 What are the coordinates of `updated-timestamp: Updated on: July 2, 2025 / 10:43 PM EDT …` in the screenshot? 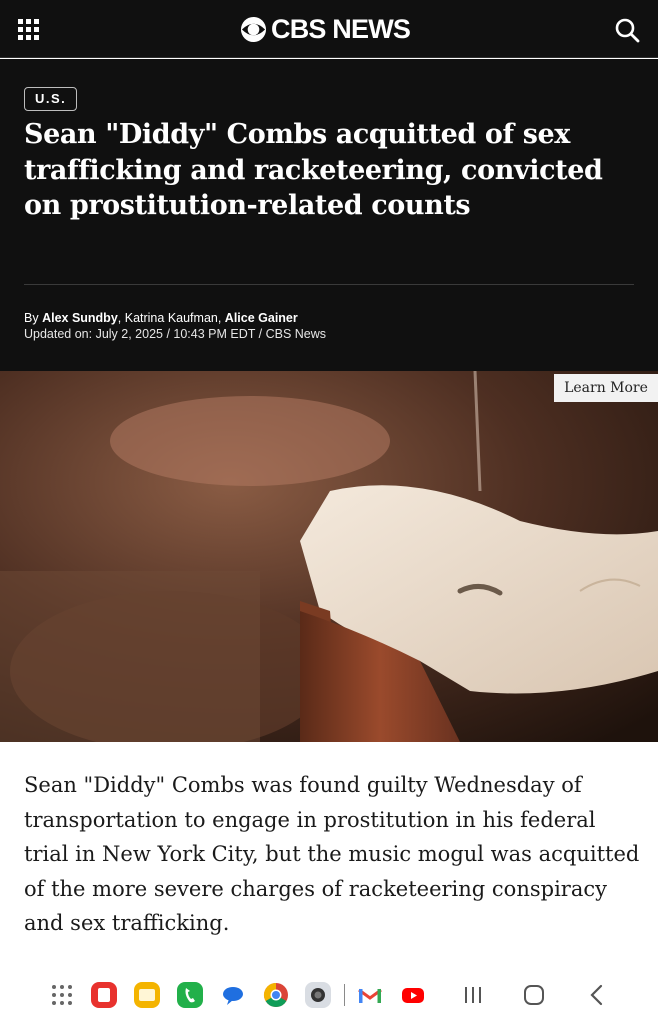 It's located at (175, 334).